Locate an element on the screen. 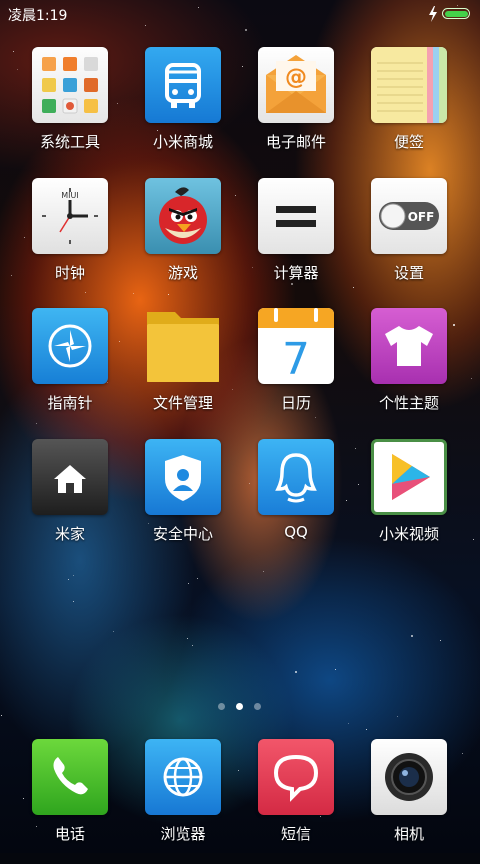 The image size is (480, 864). dock-browser: 浏览器 is located at coordinates (183, 801).